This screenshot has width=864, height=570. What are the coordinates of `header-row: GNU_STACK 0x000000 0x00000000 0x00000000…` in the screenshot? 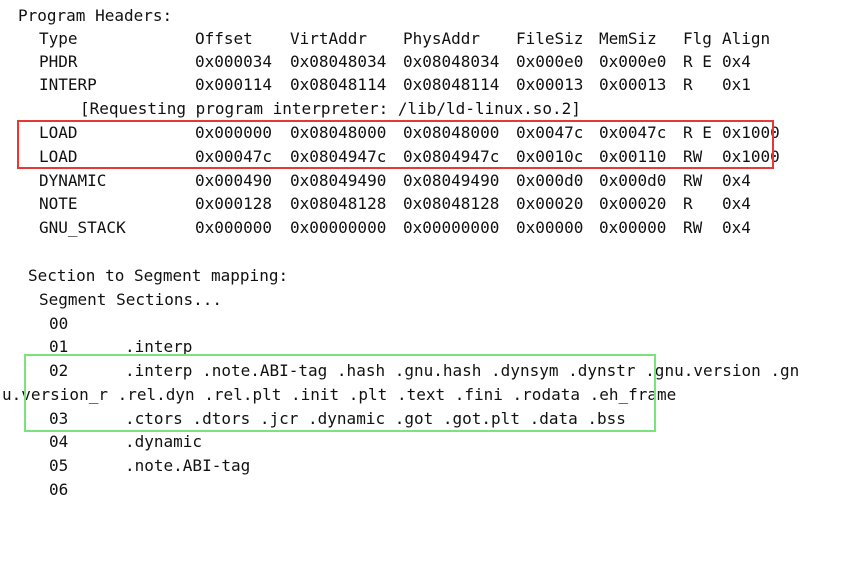 It's located at (432, 227).